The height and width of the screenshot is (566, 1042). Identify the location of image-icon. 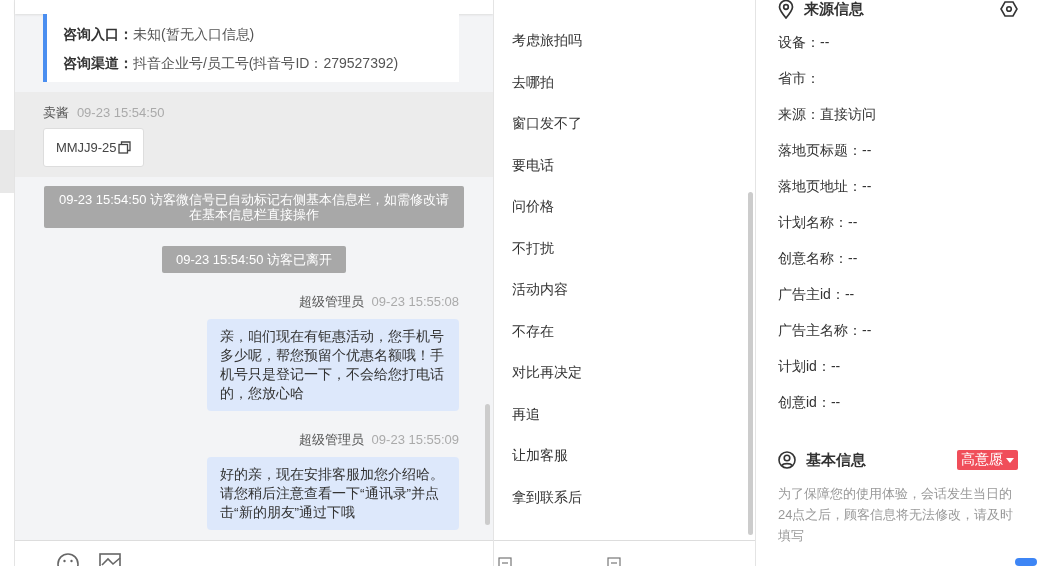
(109, 559).